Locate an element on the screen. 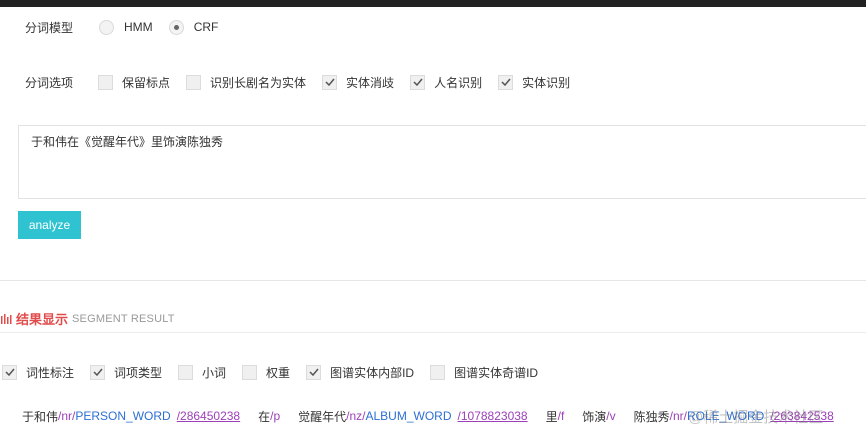  segment-word: 里 is located at coordinates (551, 416).